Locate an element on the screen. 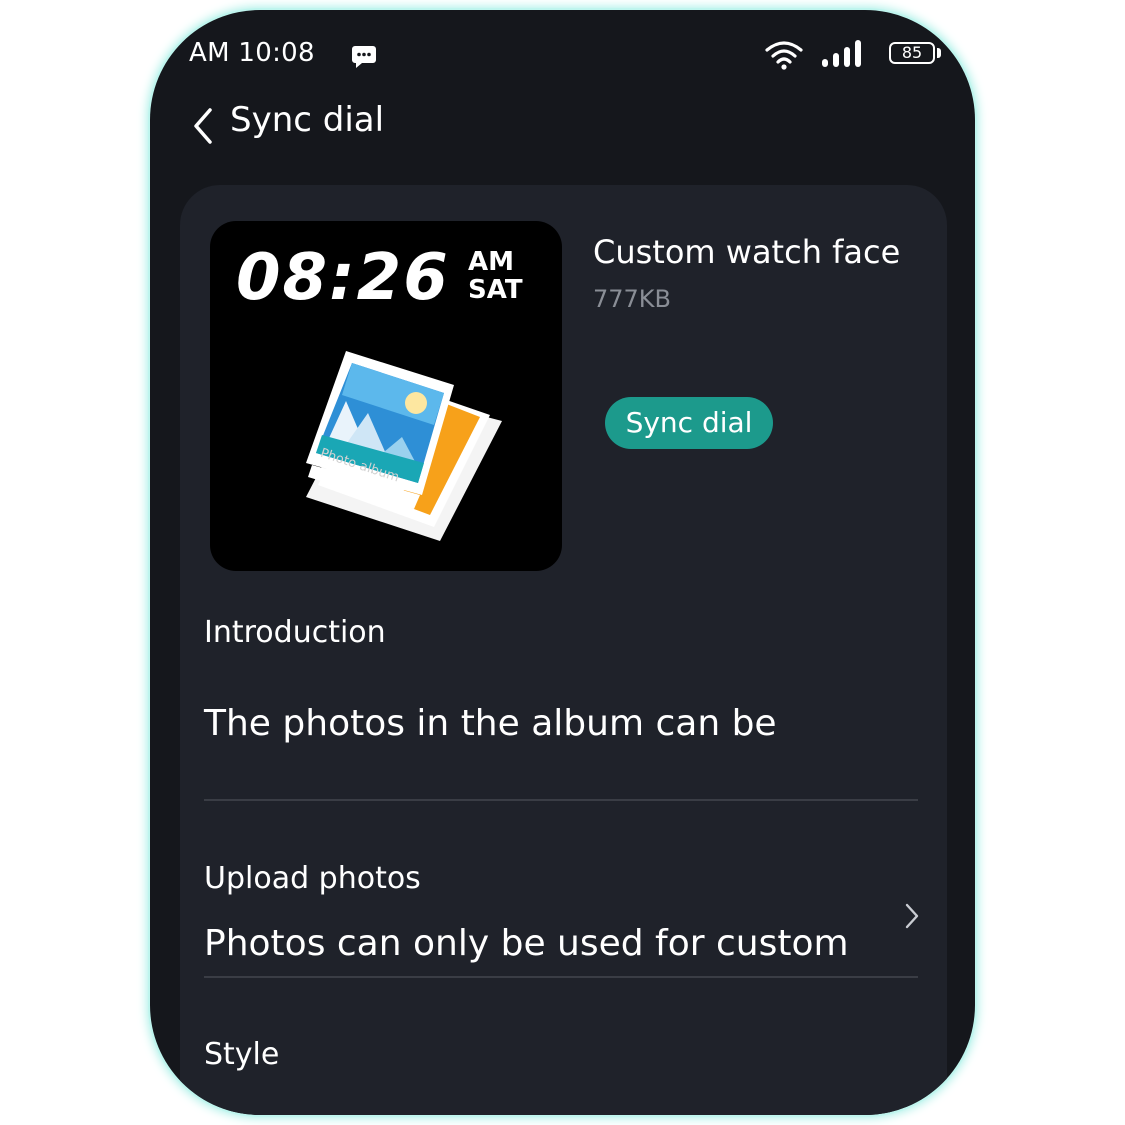 The width and height of the screenshot is (1125, 1125). battery-level: 85 is located at coordinates (912, 52).